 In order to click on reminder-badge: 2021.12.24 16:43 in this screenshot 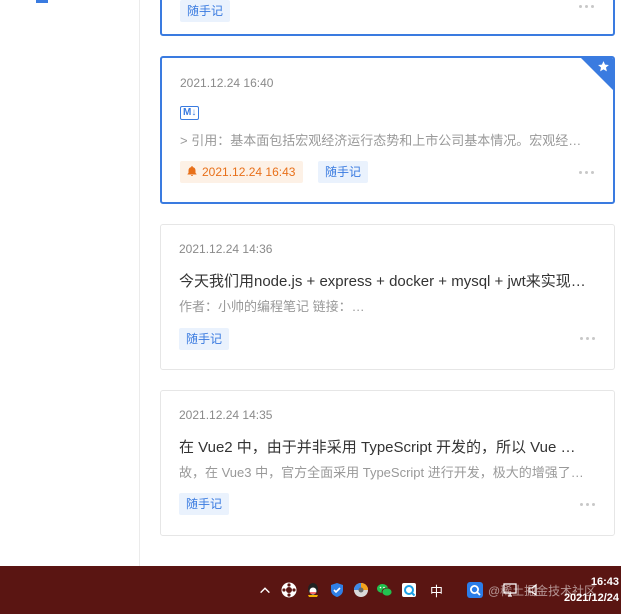, I will do `click(242, 172)`.